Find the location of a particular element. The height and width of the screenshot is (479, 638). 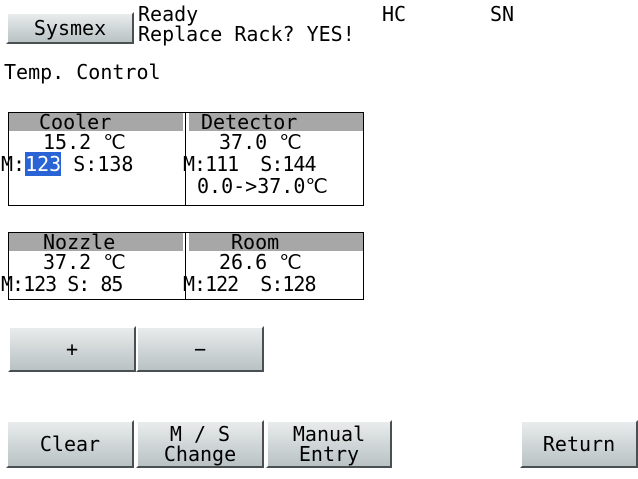

clear-button: Clear is located at coordinates (70, 444).